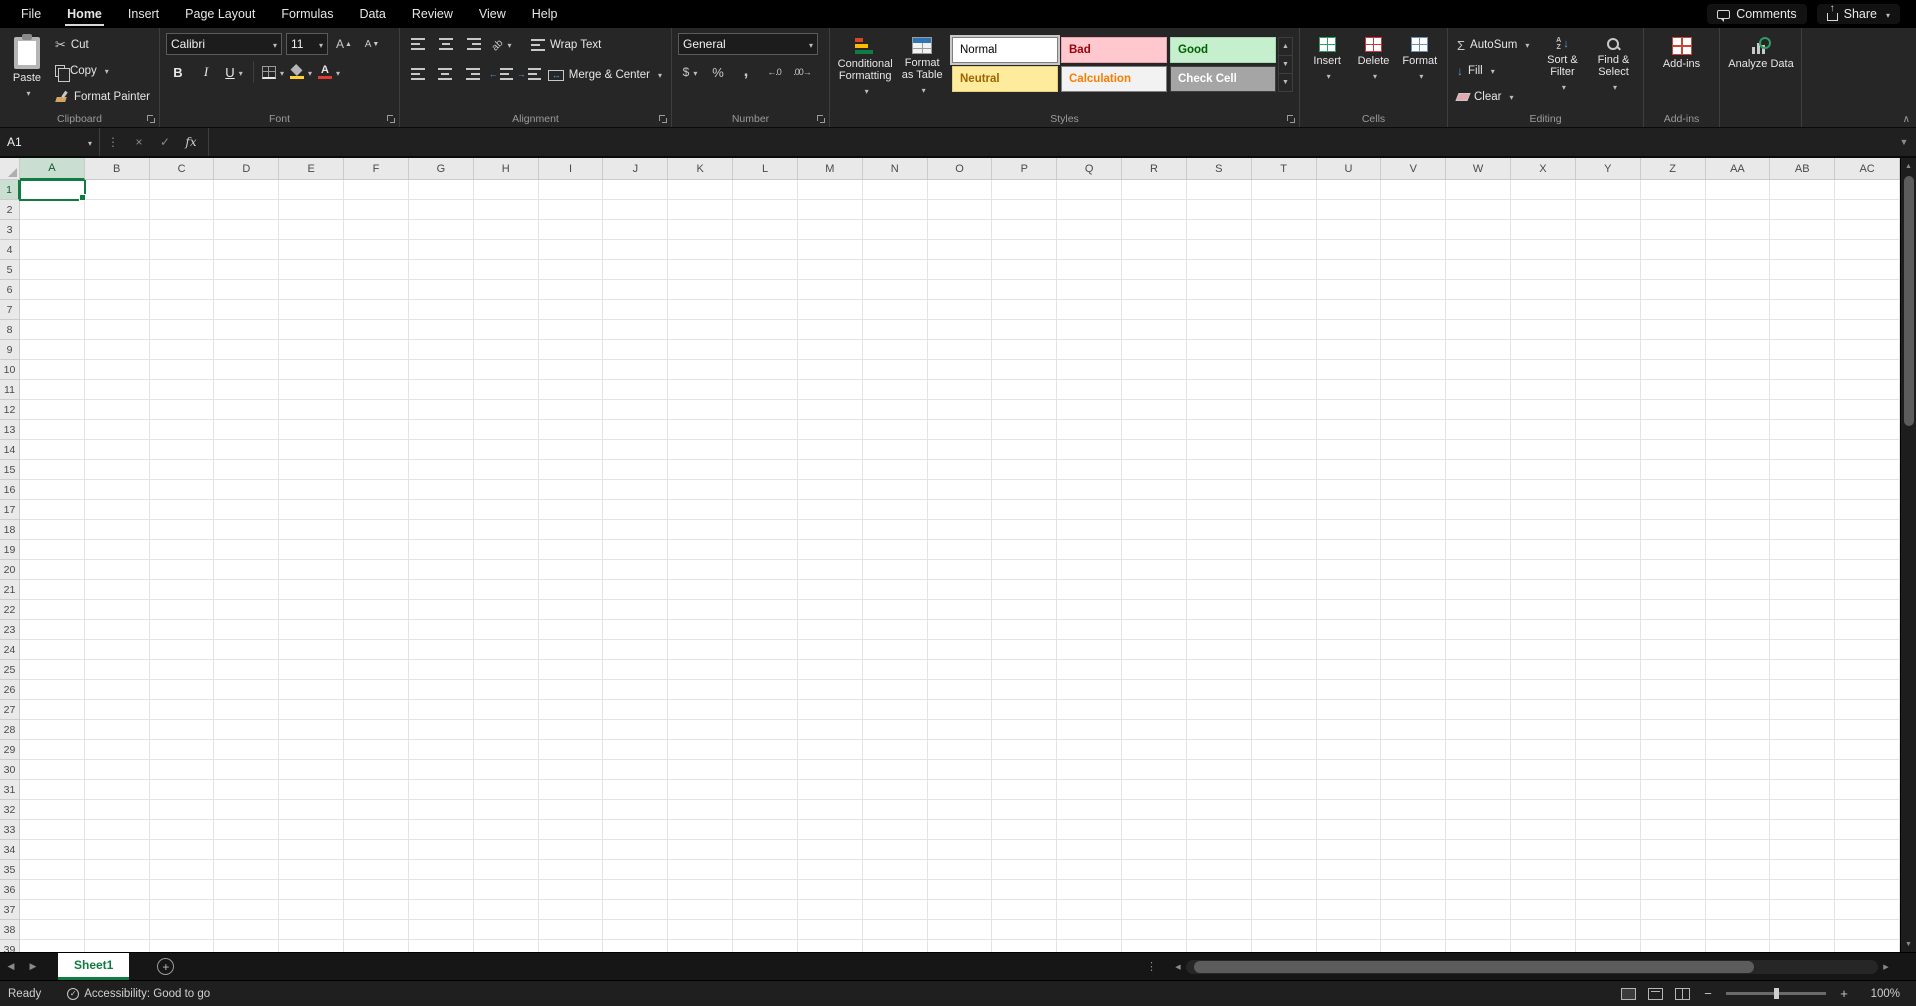 This screenshot has width=1916, height=1006. I want to click on horizontal-scroll-thumb, so click(1474, 967).